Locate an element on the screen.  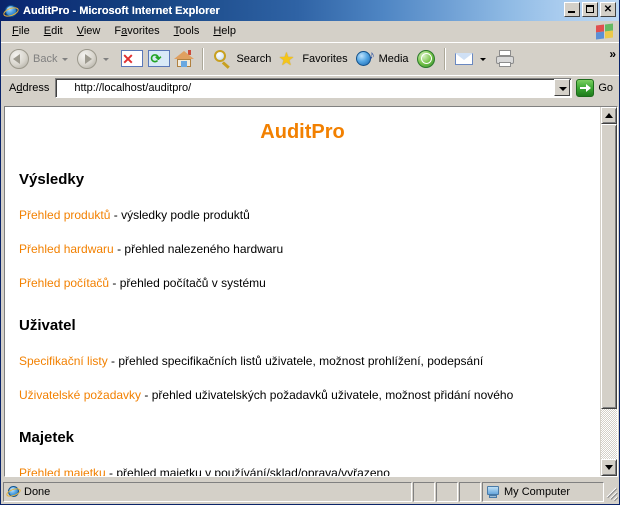
section-heading-uzivatel: Uživatel is located at coordinates (47, 325).